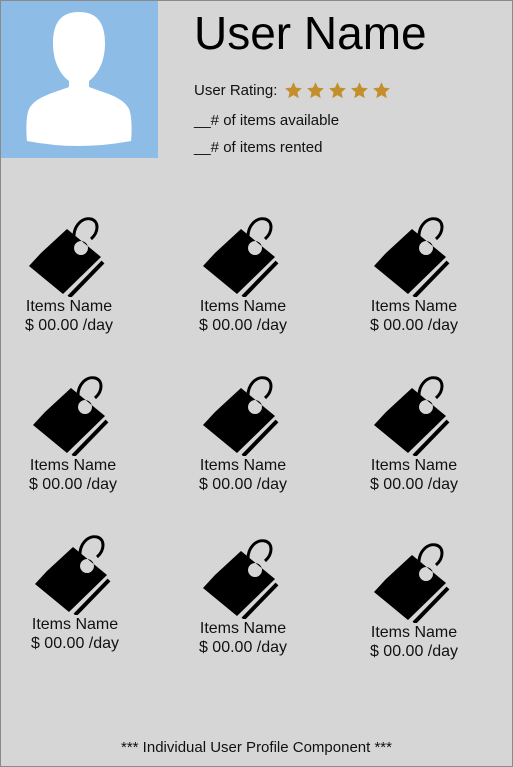 This screenshot has width=513, height=767. I want to click on items-available-count: __# of items available, so click(267, 120).